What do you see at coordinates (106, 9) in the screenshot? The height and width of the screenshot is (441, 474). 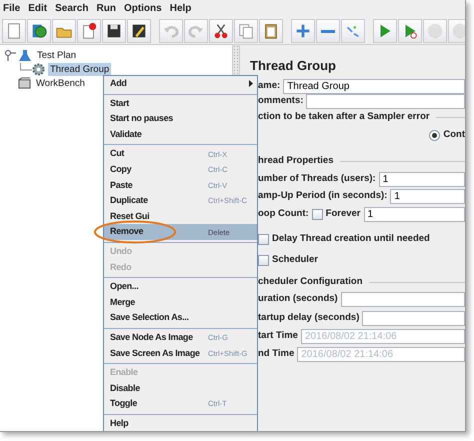 I see `menu: Run` at bounding box center [106, 9].